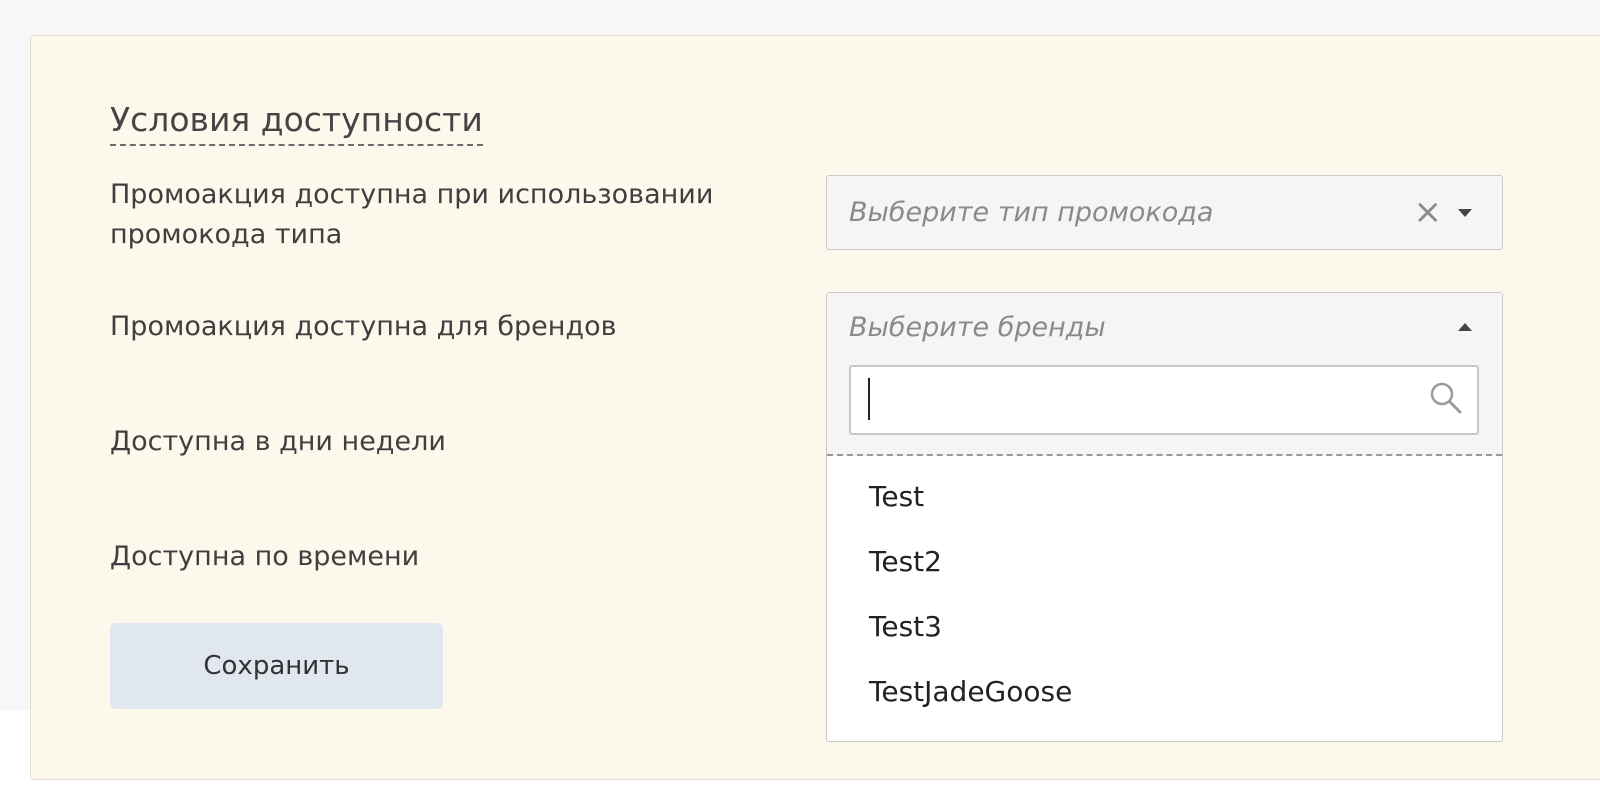 Image resolution: width=1600 pixels, height=800 pixels. I want to click on section-title: Условия доступности, so click(296, 121).